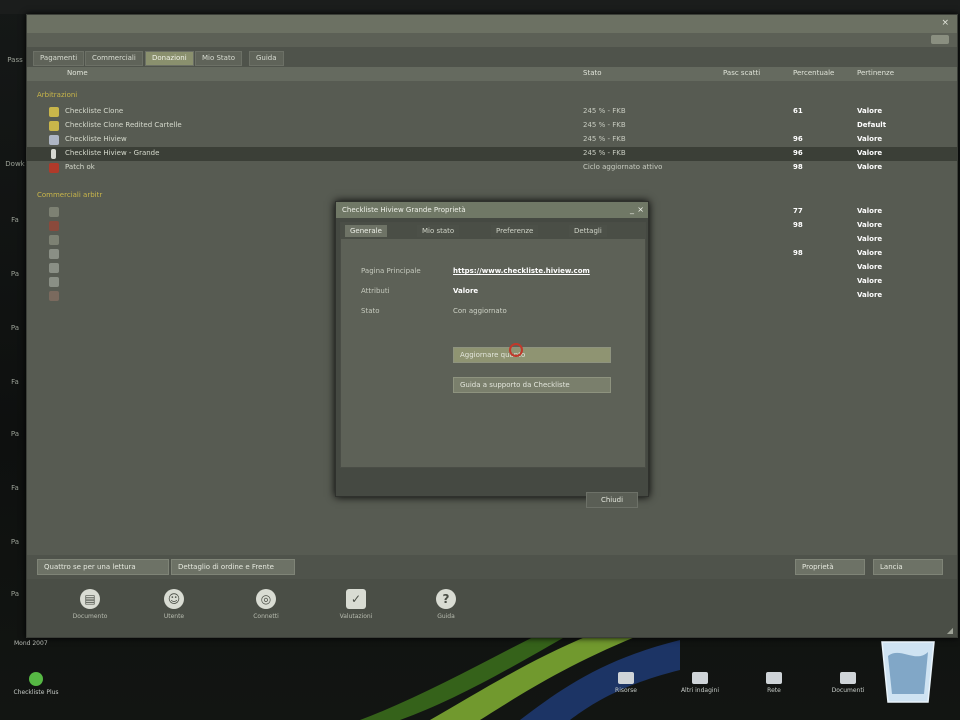  I want to click on dialog-tab-preferences: Preferenze, so click(515, 231).